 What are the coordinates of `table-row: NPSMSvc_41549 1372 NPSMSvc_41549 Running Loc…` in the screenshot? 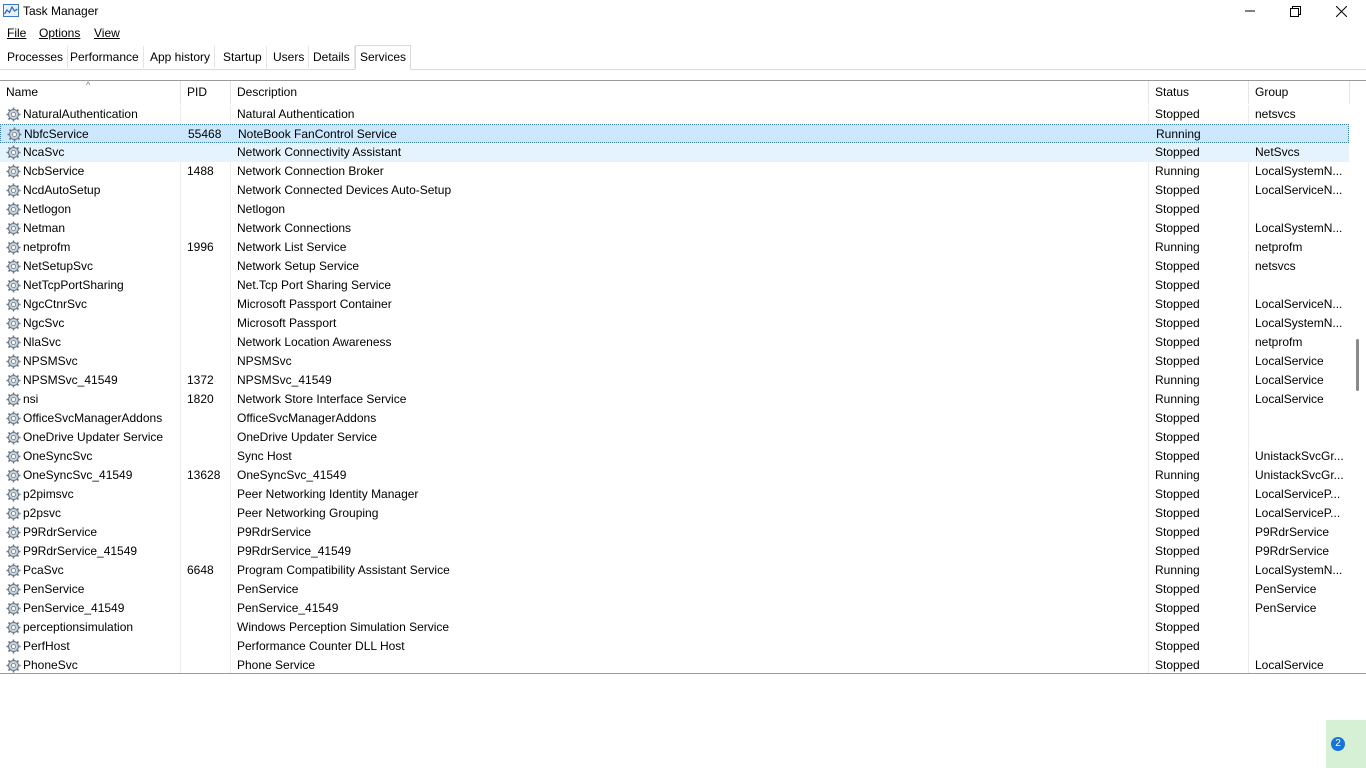 It's located at (674, 380).